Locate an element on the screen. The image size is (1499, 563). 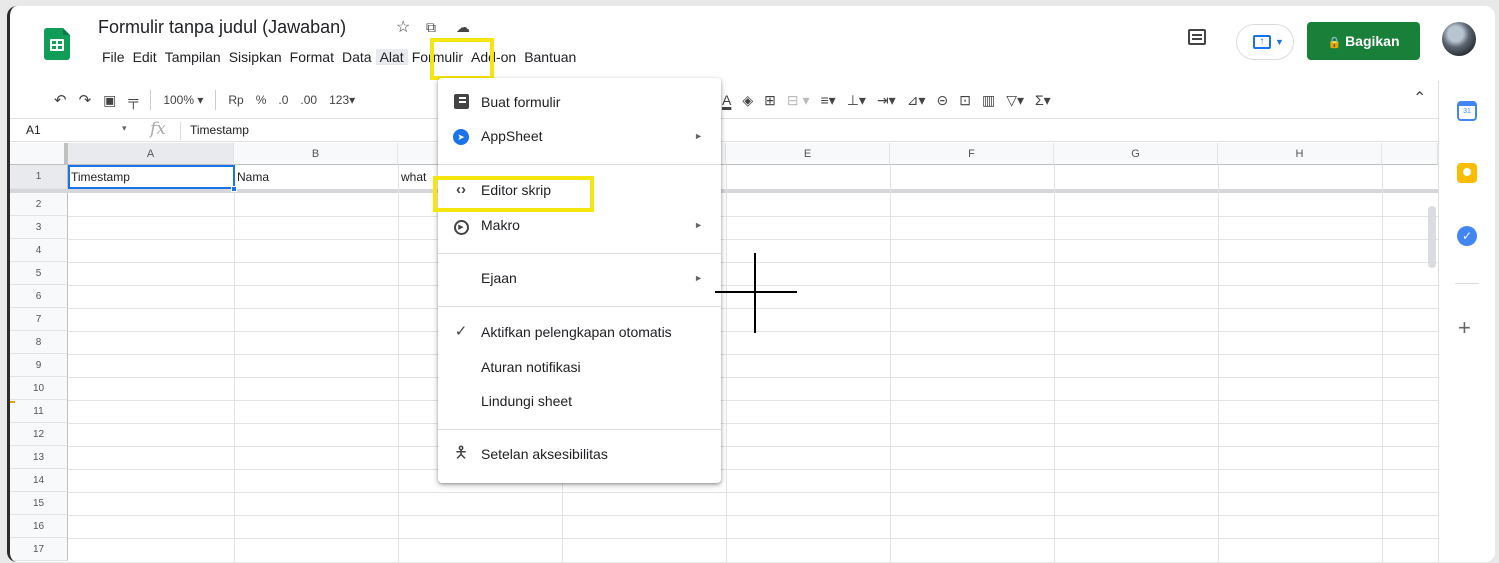
vertical-scrollbar is located at coordinates (1432, 237).